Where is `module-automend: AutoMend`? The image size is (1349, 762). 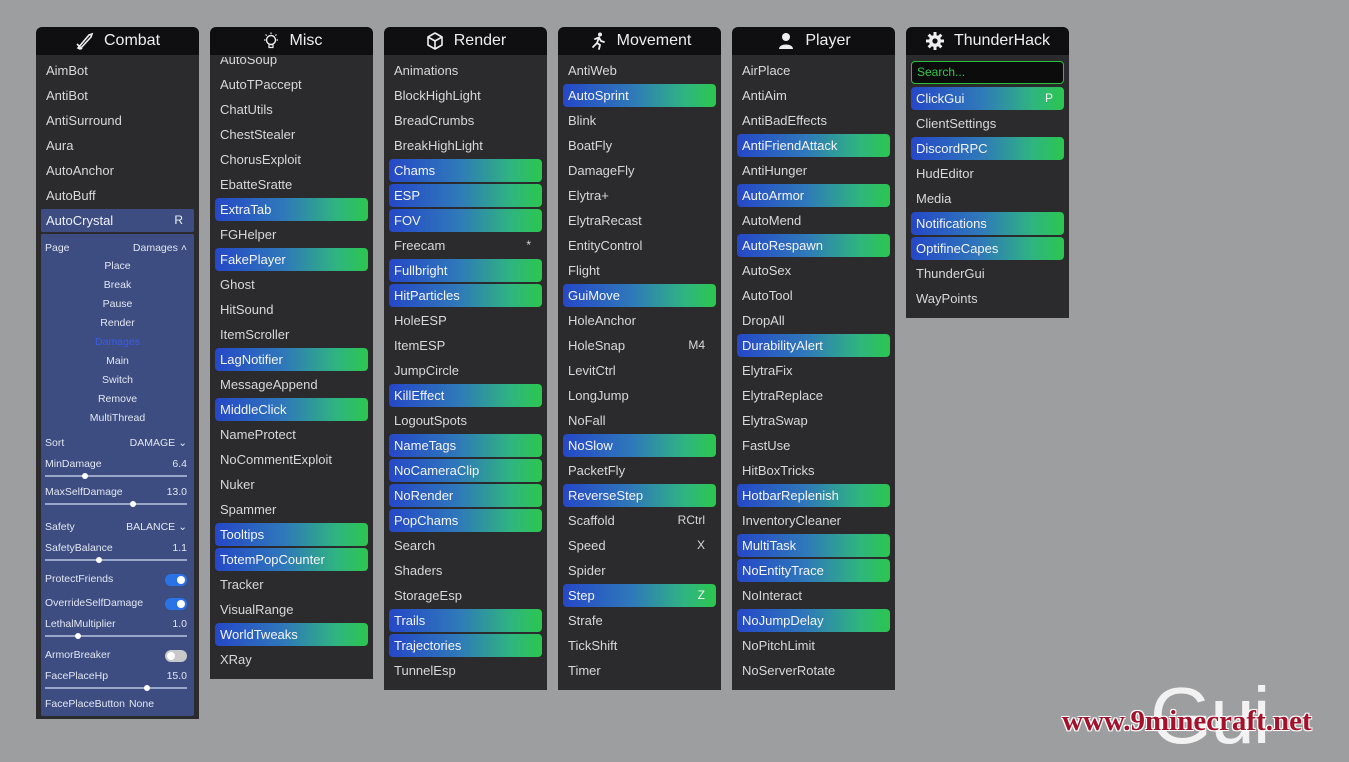
module-automend: AutoMend is located at coordinates (813, 220).